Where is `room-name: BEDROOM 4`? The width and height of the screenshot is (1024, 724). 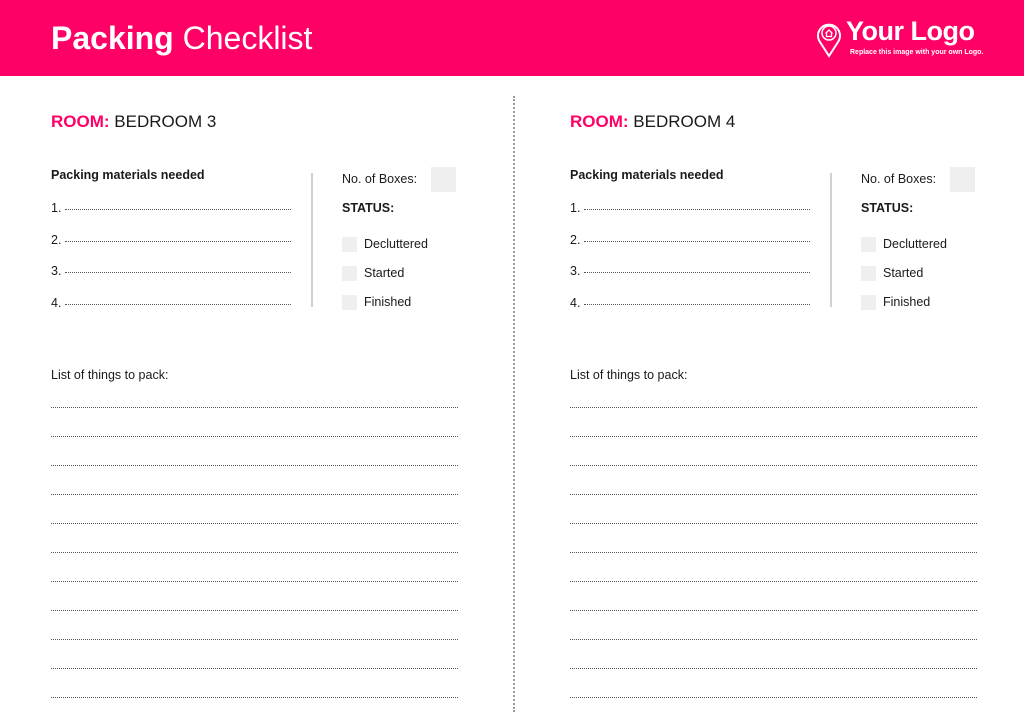 room-name: BEDROOM 4 is located at coordinates (684, 121).